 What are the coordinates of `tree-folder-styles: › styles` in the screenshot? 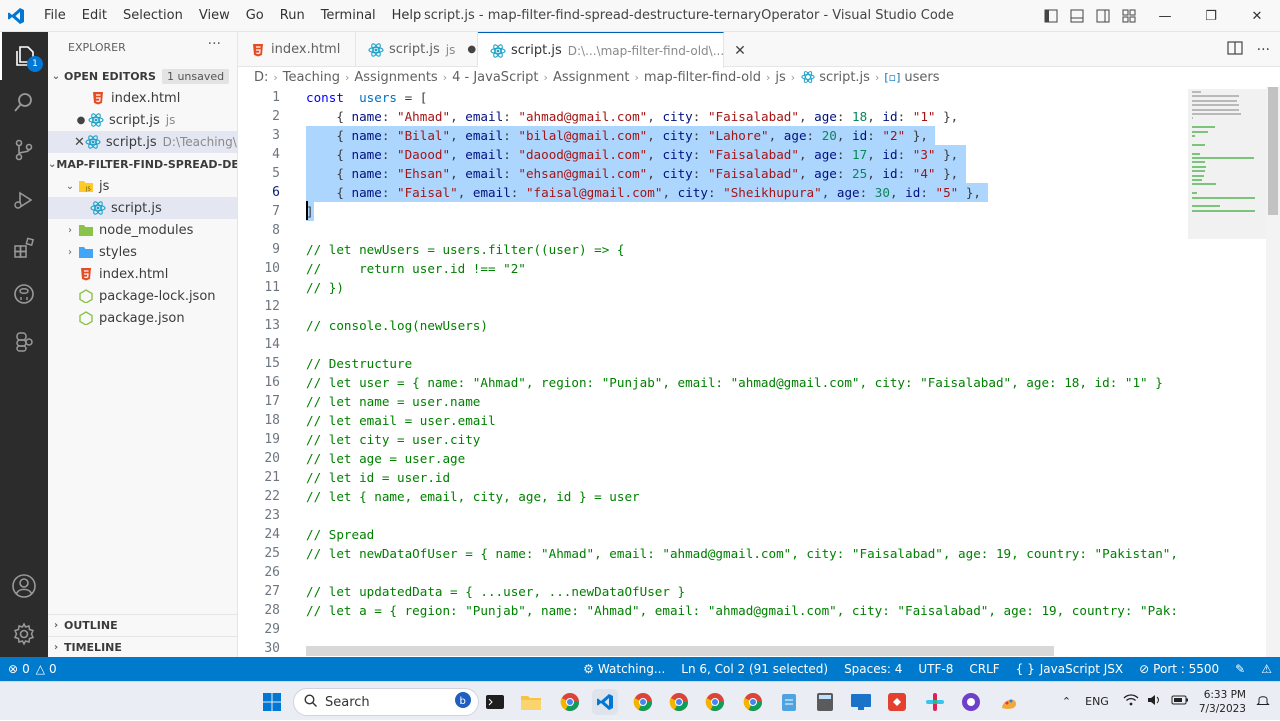 It's located at (142, 252).